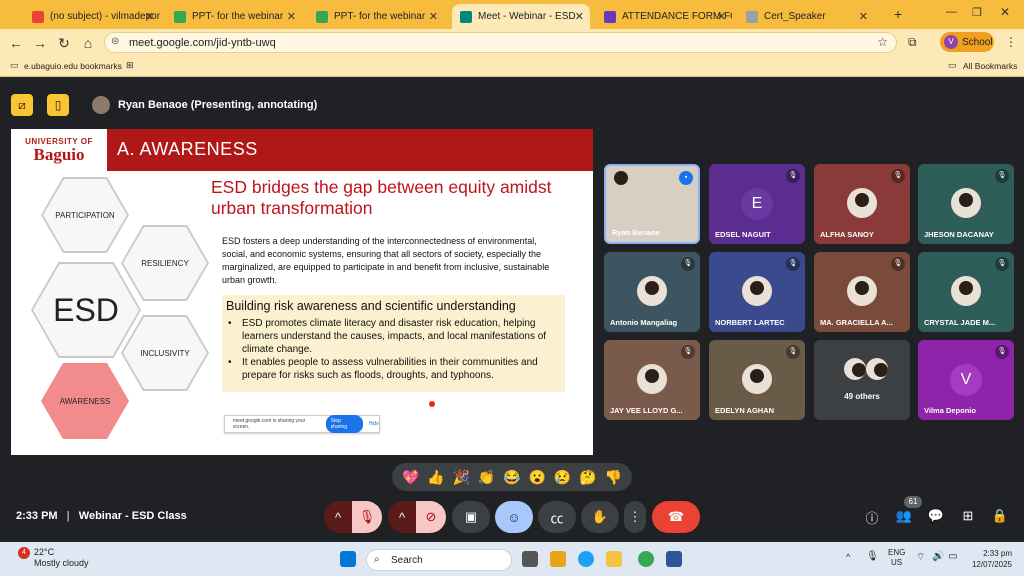  I want to click on language-indicator: ENG US, so click(896, 558).